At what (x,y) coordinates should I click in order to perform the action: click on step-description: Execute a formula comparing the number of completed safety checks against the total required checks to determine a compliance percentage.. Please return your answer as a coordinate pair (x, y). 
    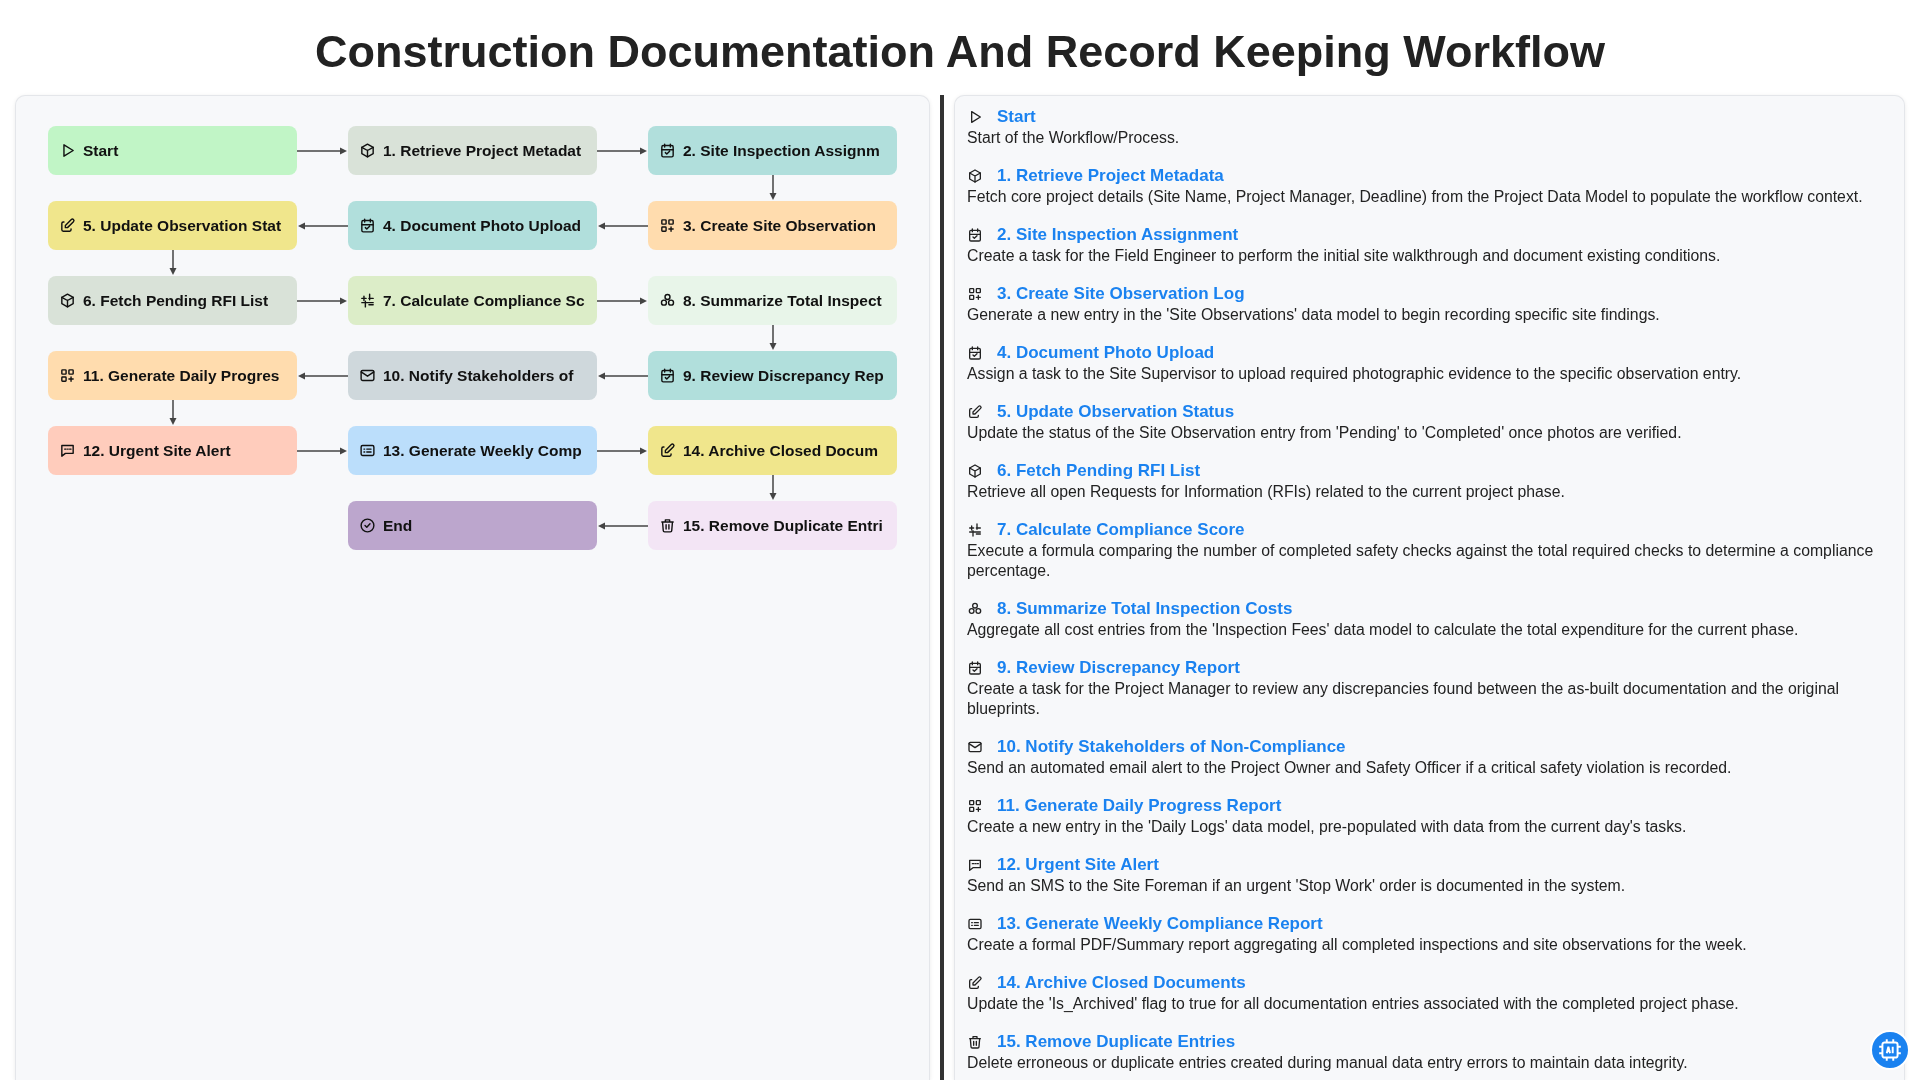
    Looking at the image, I should click on (1421, 560).